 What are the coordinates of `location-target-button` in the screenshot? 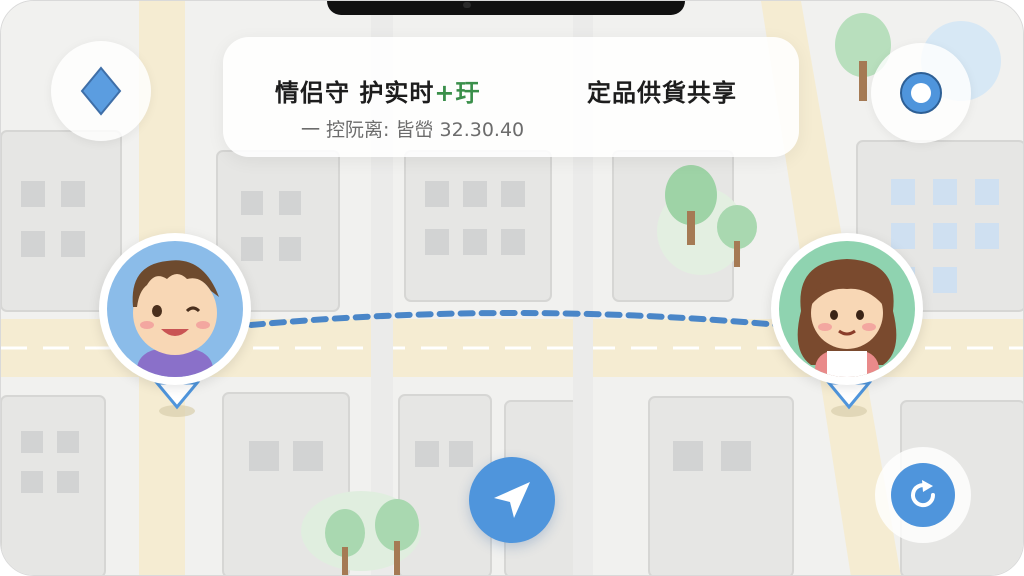 It's located at (921, 93).